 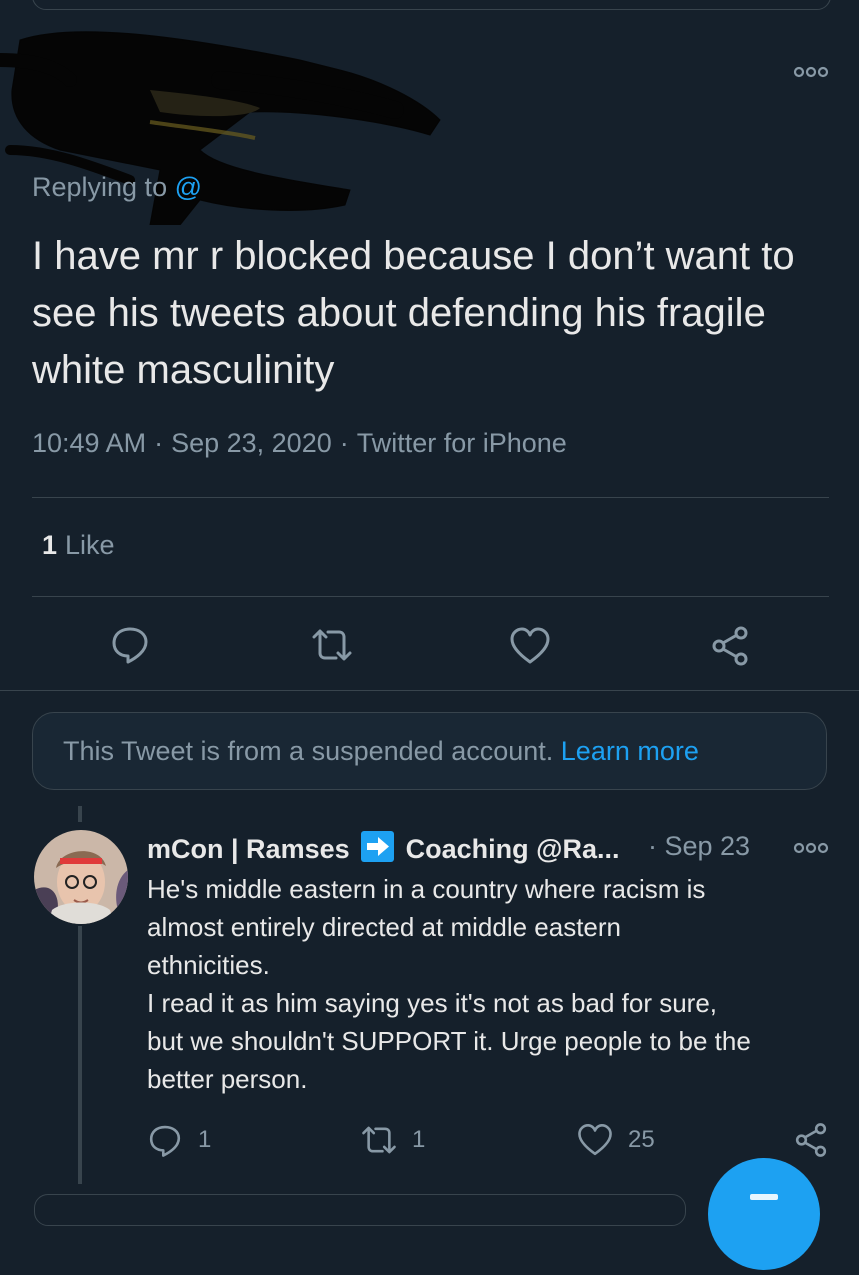 I want to click on likes-count: 1 Like, so click(x=78, y=545).